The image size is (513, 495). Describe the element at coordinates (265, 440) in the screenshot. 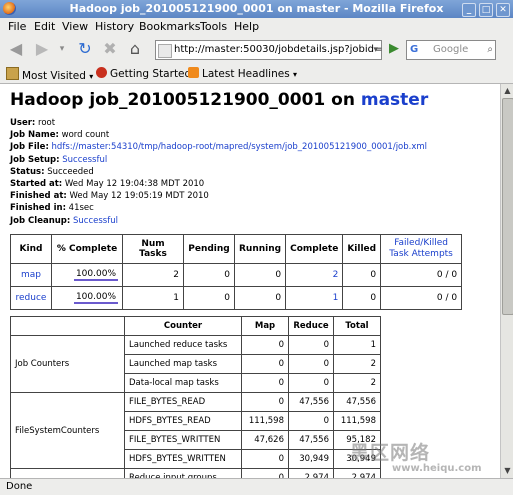

I see `map-value-cell: 47,626` at that location.